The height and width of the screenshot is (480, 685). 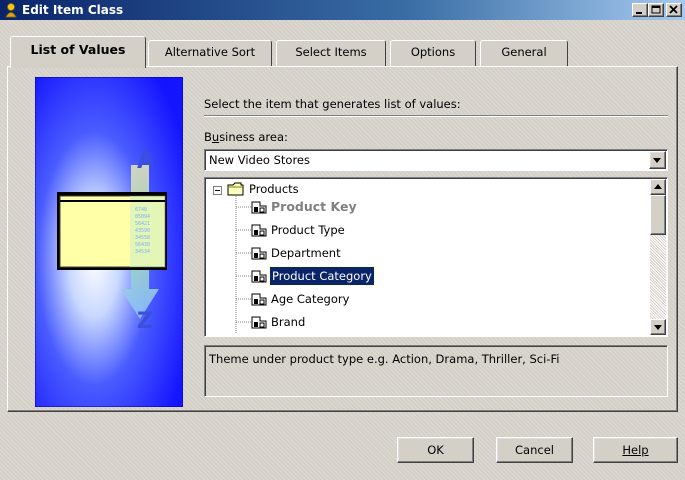 What do you see at coordinates (658, 215) in the screenshot?
I see `scroll-thumb` at bounding box center [658, 215].